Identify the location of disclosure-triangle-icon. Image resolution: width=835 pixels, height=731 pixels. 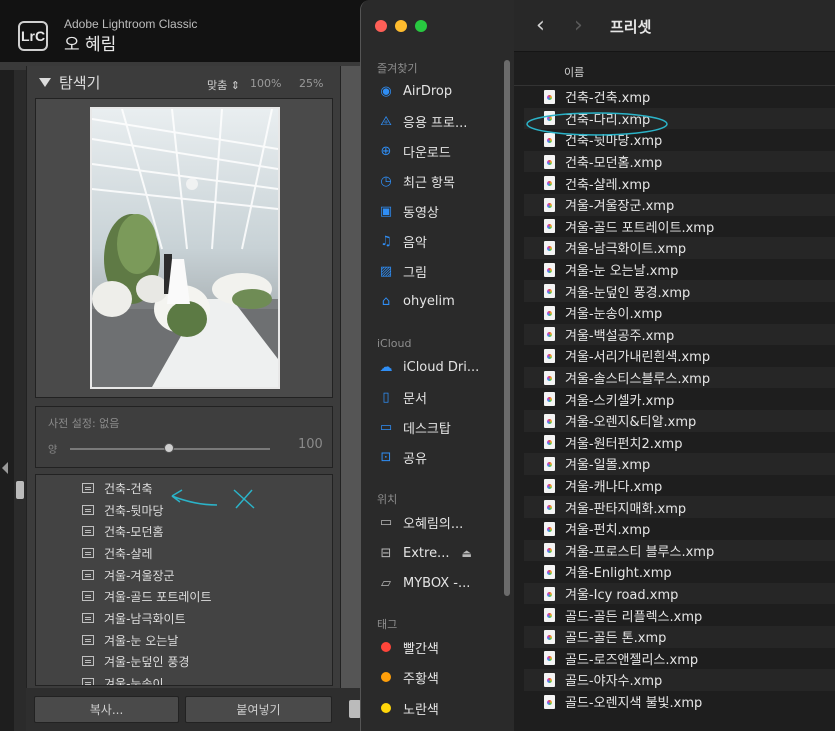
(45, 82).